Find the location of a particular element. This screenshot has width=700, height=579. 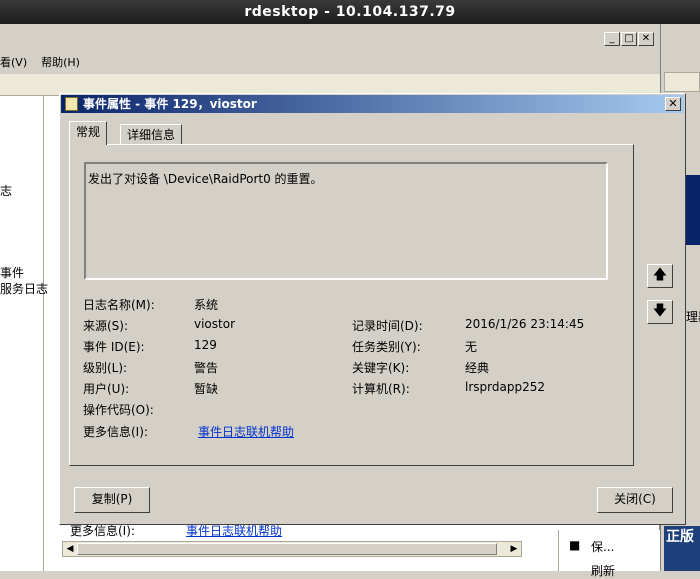

event-viewer-window-controls: _ □ ✕ is located at coordinates (629, 39).